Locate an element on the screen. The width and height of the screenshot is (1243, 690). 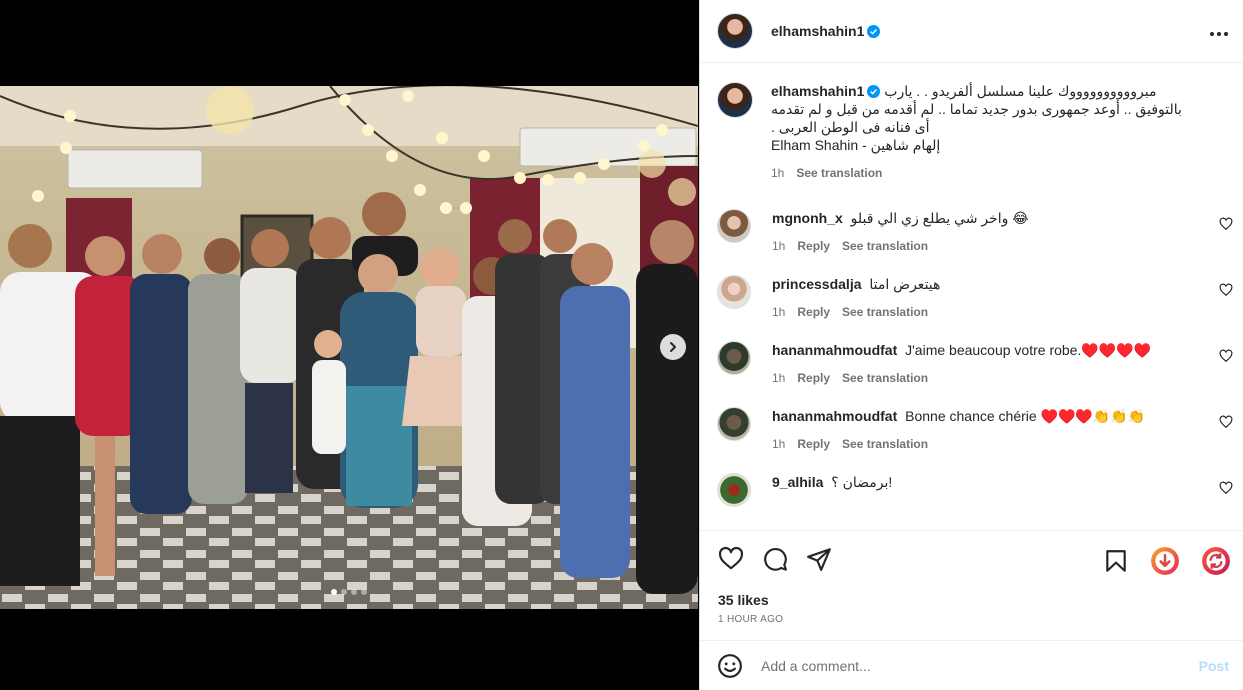
author-username: elhamshahin1 is located at coordinates (826, 31).